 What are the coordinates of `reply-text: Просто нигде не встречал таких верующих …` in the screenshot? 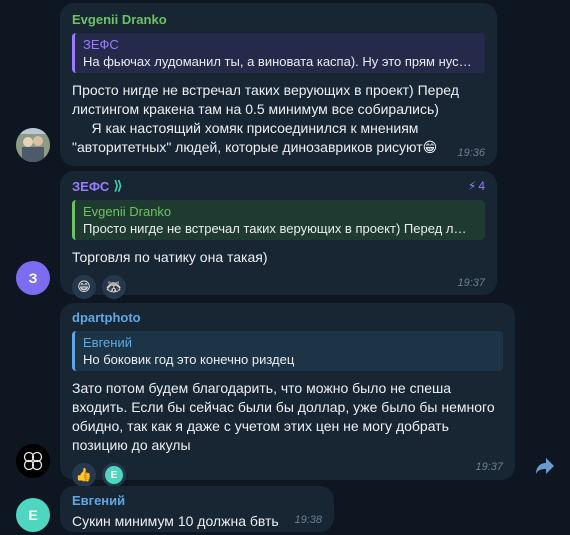 It's located at (275, 228).